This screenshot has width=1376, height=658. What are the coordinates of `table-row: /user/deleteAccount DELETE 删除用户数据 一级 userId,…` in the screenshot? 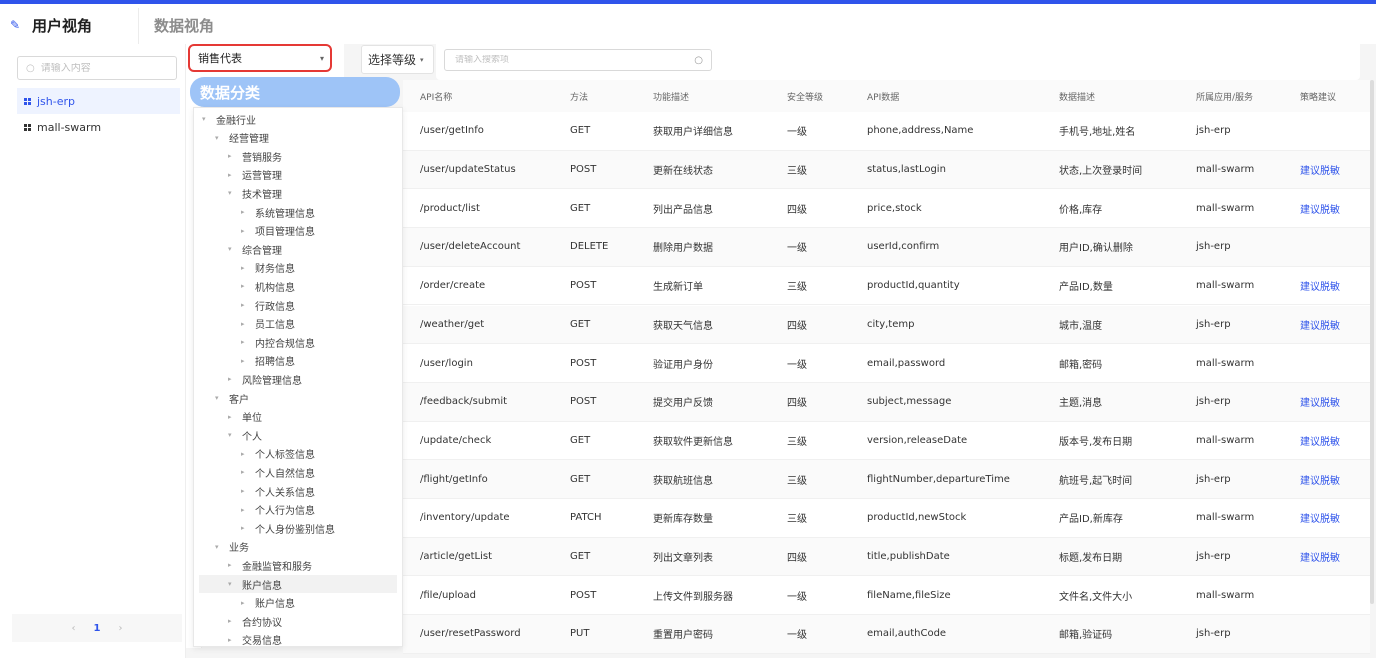 It's located at (886, 247).